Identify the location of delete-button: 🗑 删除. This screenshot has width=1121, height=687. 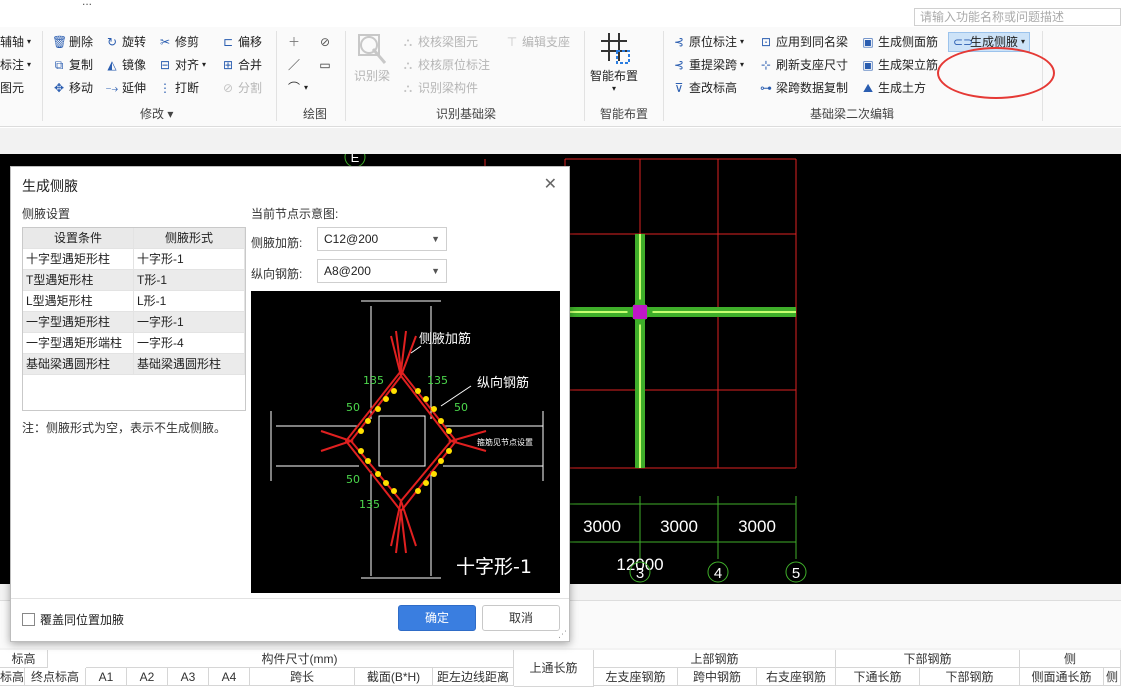
(72, 42).